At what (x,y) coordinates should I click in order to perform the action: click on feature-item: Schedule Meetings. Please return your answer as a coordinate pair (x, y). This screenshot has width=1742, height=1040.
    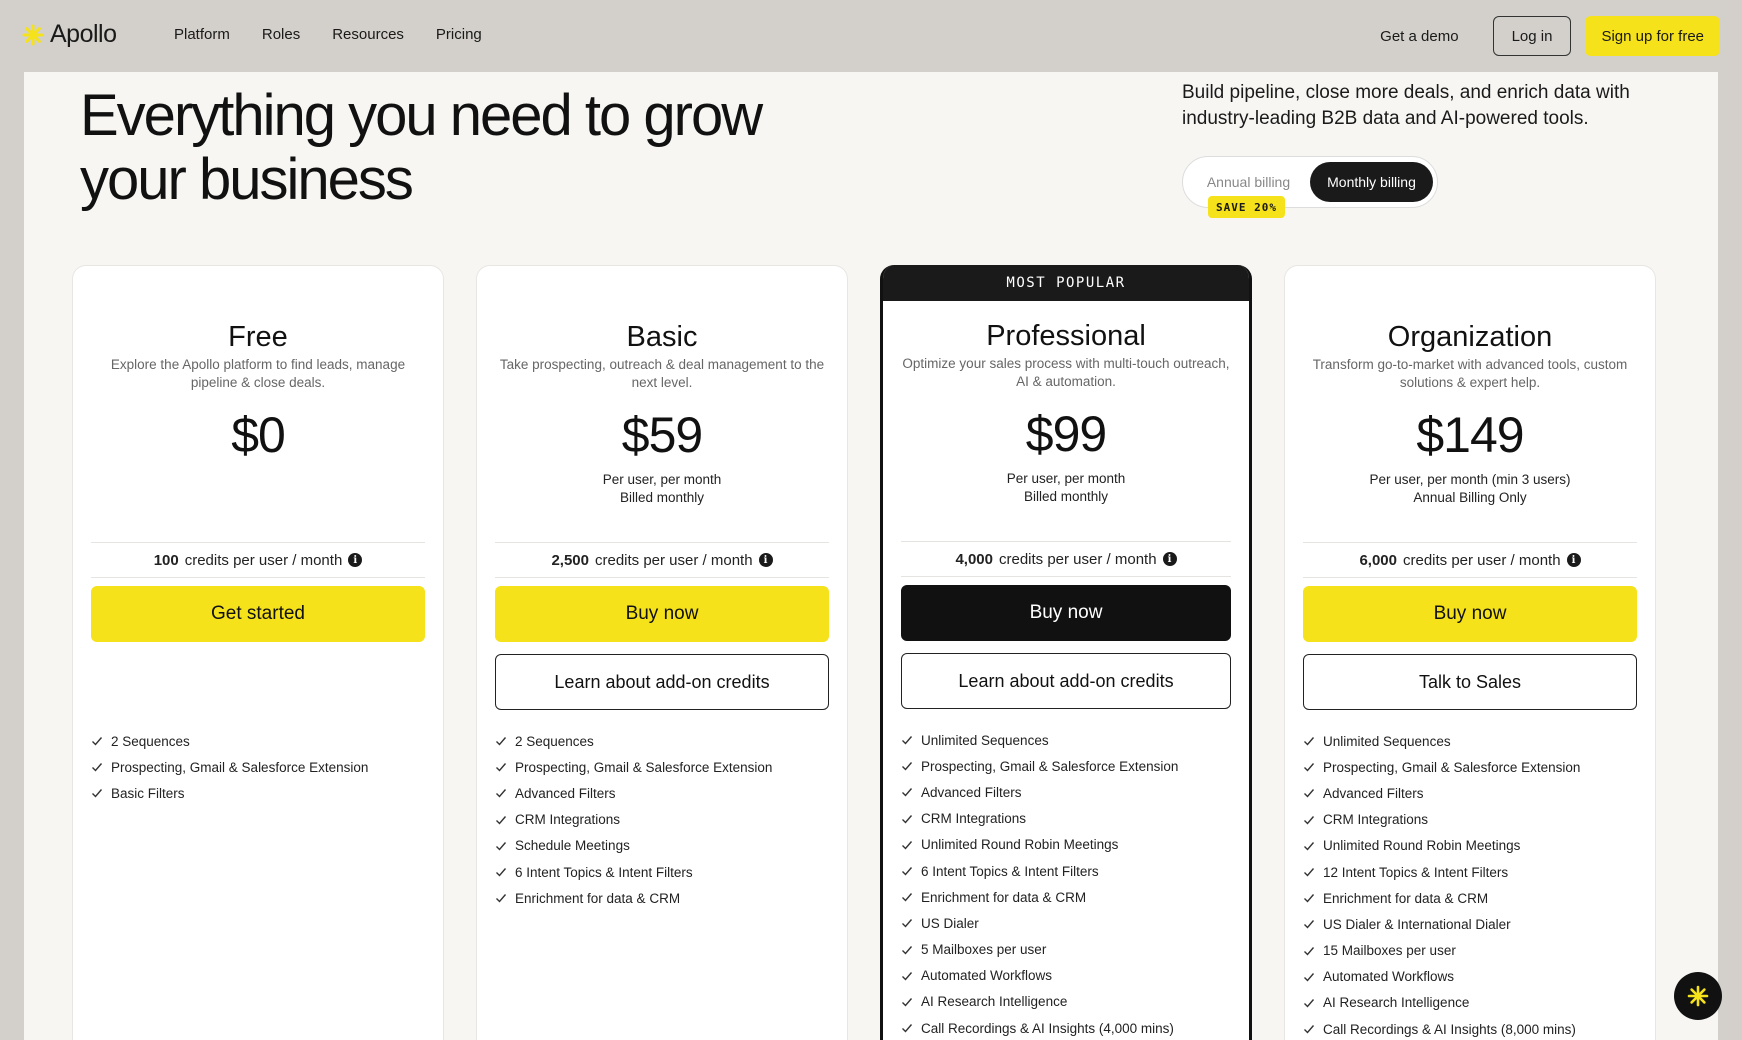
    Looking at the image, I should click on (662, 846).